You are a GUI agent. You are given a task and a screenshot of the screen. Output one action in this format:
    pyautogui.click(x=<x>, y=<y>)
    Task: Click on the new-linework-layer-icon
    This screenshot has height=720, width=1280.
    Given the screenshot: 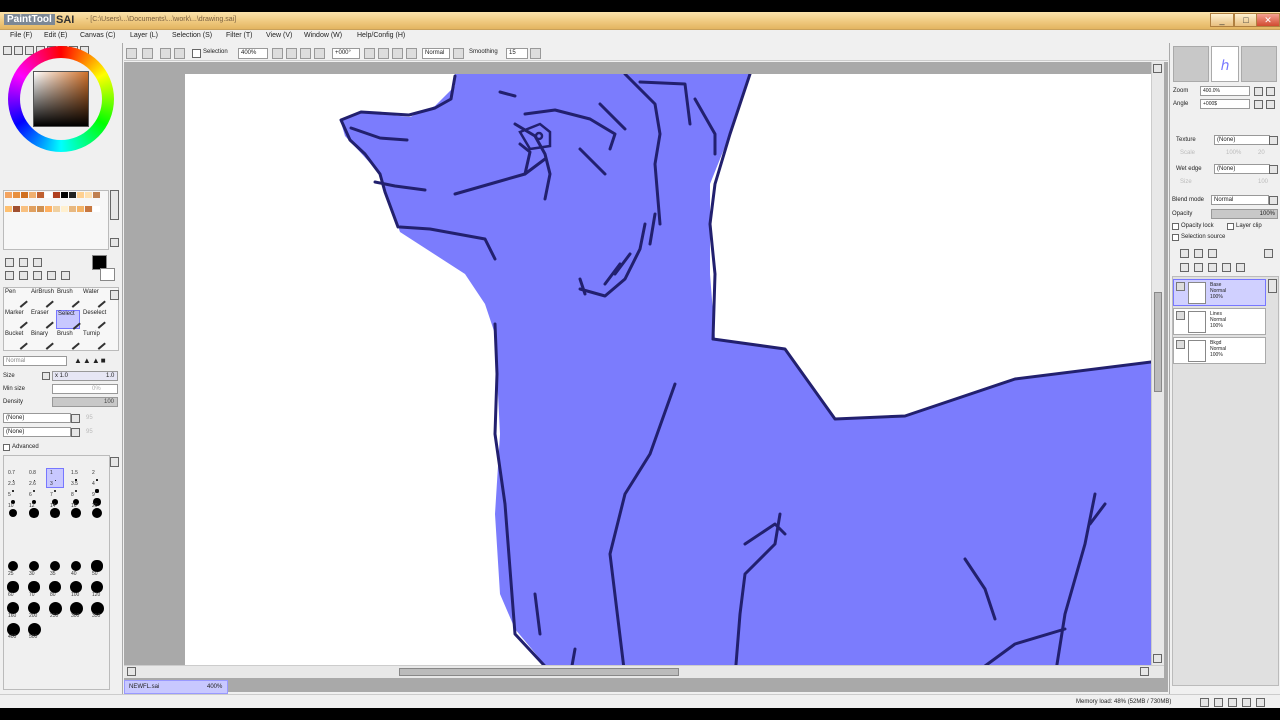 What is the action you would take?
    pyautogui.click(x=1198, y=253)
    